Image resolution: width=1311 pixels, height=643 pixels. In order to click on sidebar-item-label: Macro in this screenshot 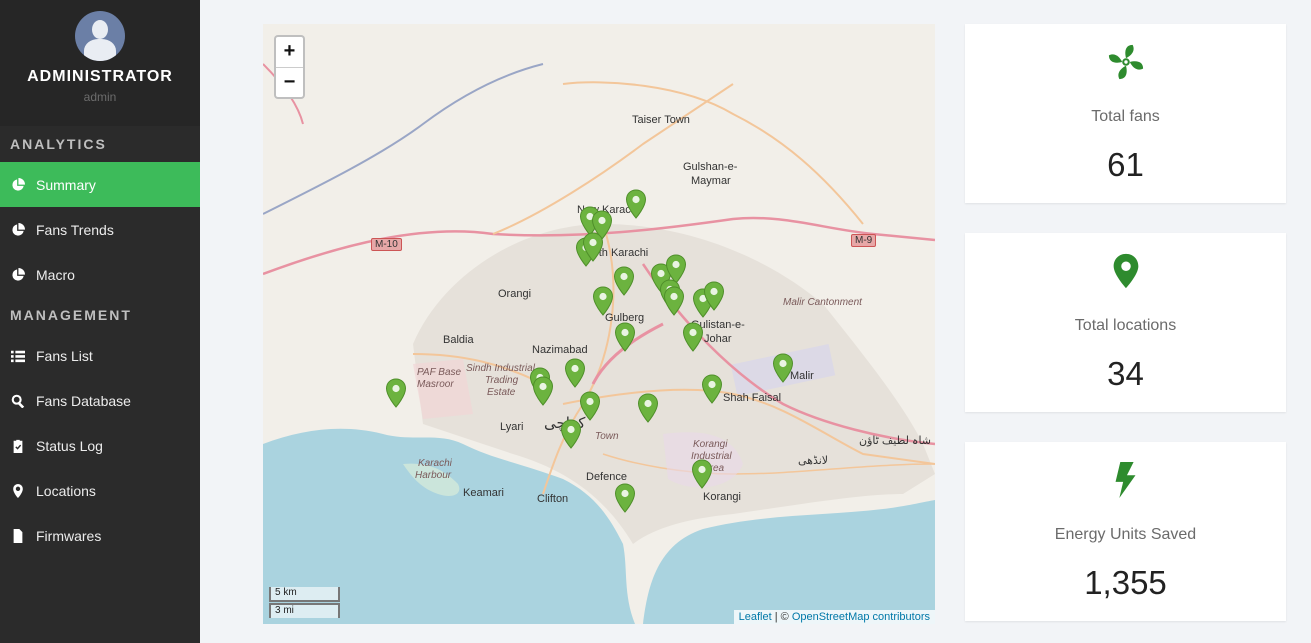, I will do `click(55, 274)`.